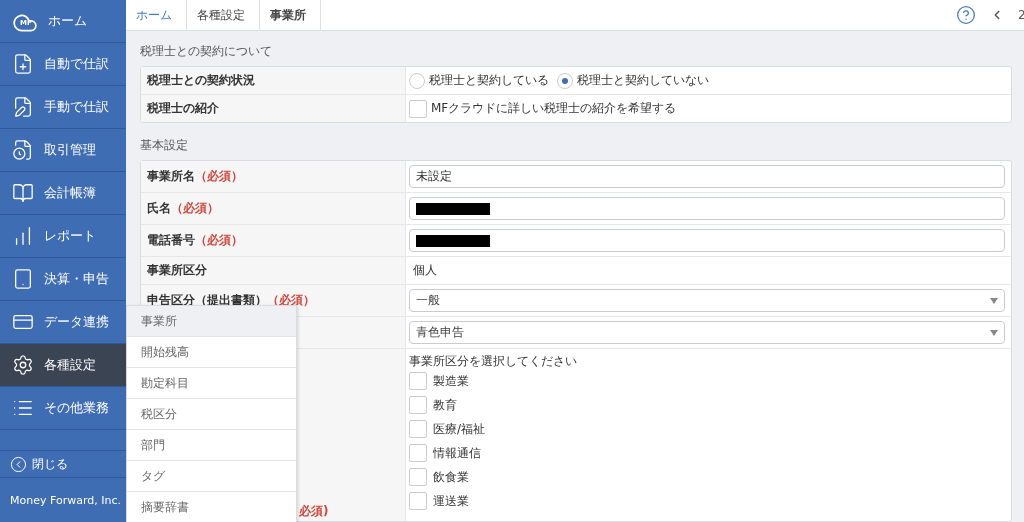 The width and height of the screenshot is (1024, 522). What do you see at coordinates (643, 80) in the screenshot?
I see `radio-label: 税理士と契約していない` at bounding box center [643, 80].